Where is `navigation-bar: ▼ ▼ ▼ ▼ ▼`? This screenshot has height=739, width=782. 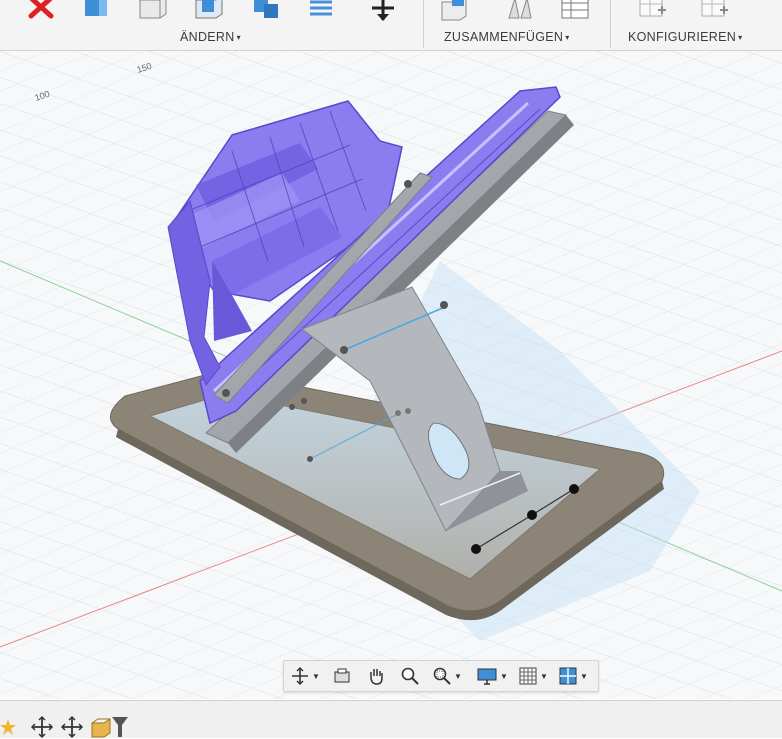 navigation-bar: ▼ ▼ ▼ ▼ ▼ is located at coordinates (441, 676).